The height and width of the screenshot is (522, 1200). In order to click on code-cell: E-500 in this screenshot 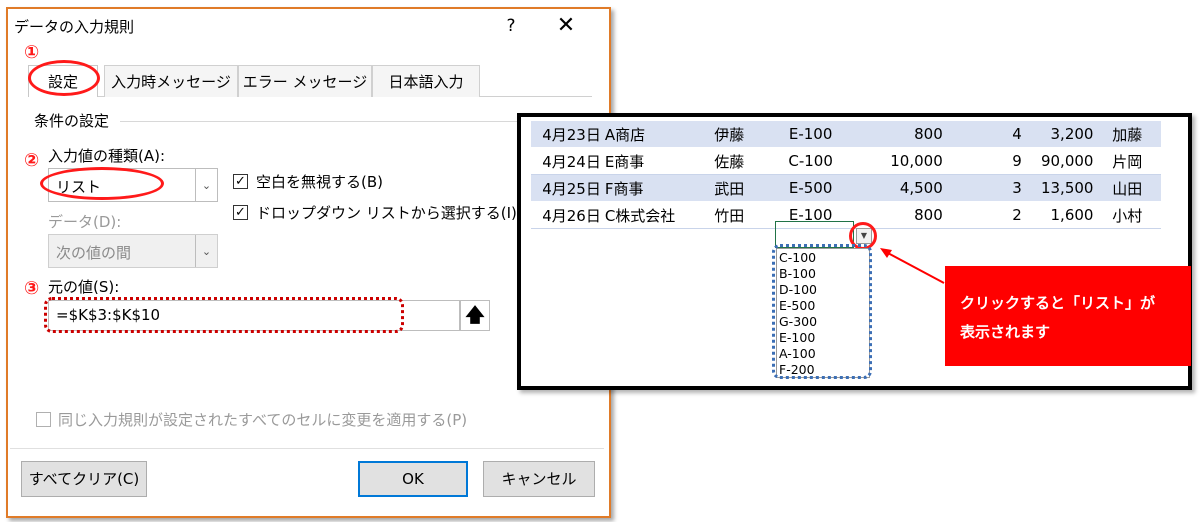, I will do `click(810, 188)`.